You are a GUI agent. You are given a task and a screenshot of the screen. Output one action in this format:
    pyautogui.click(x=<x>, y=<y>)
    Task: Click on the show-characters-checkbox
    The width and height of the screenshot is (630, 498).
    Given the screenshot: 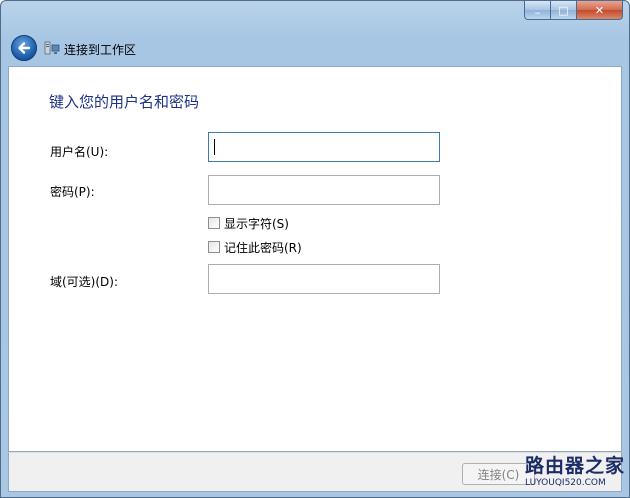 What is the action you would take?
    pyautogui.click(x=214, y=223)
    